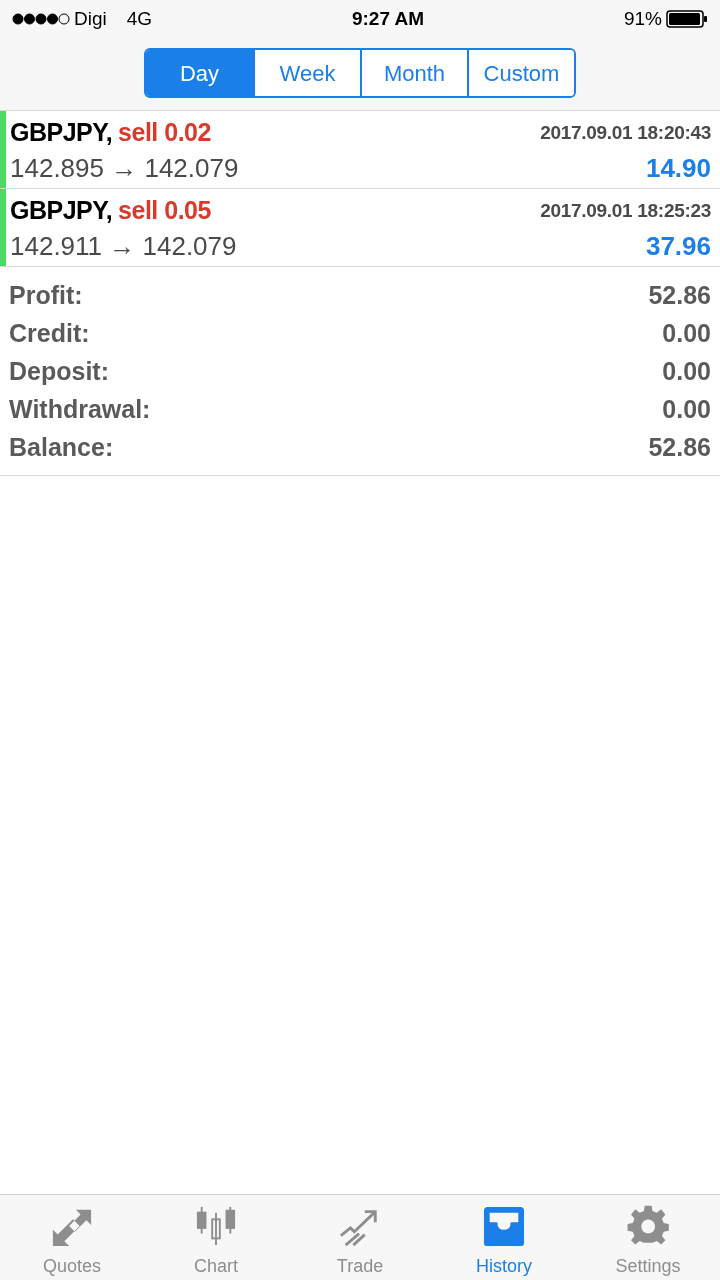  What do you see at coordinates (124, 168) in the screenshot?
I see `deal-prices: 142.895 → 142.079` at bounding box center [124, 168].